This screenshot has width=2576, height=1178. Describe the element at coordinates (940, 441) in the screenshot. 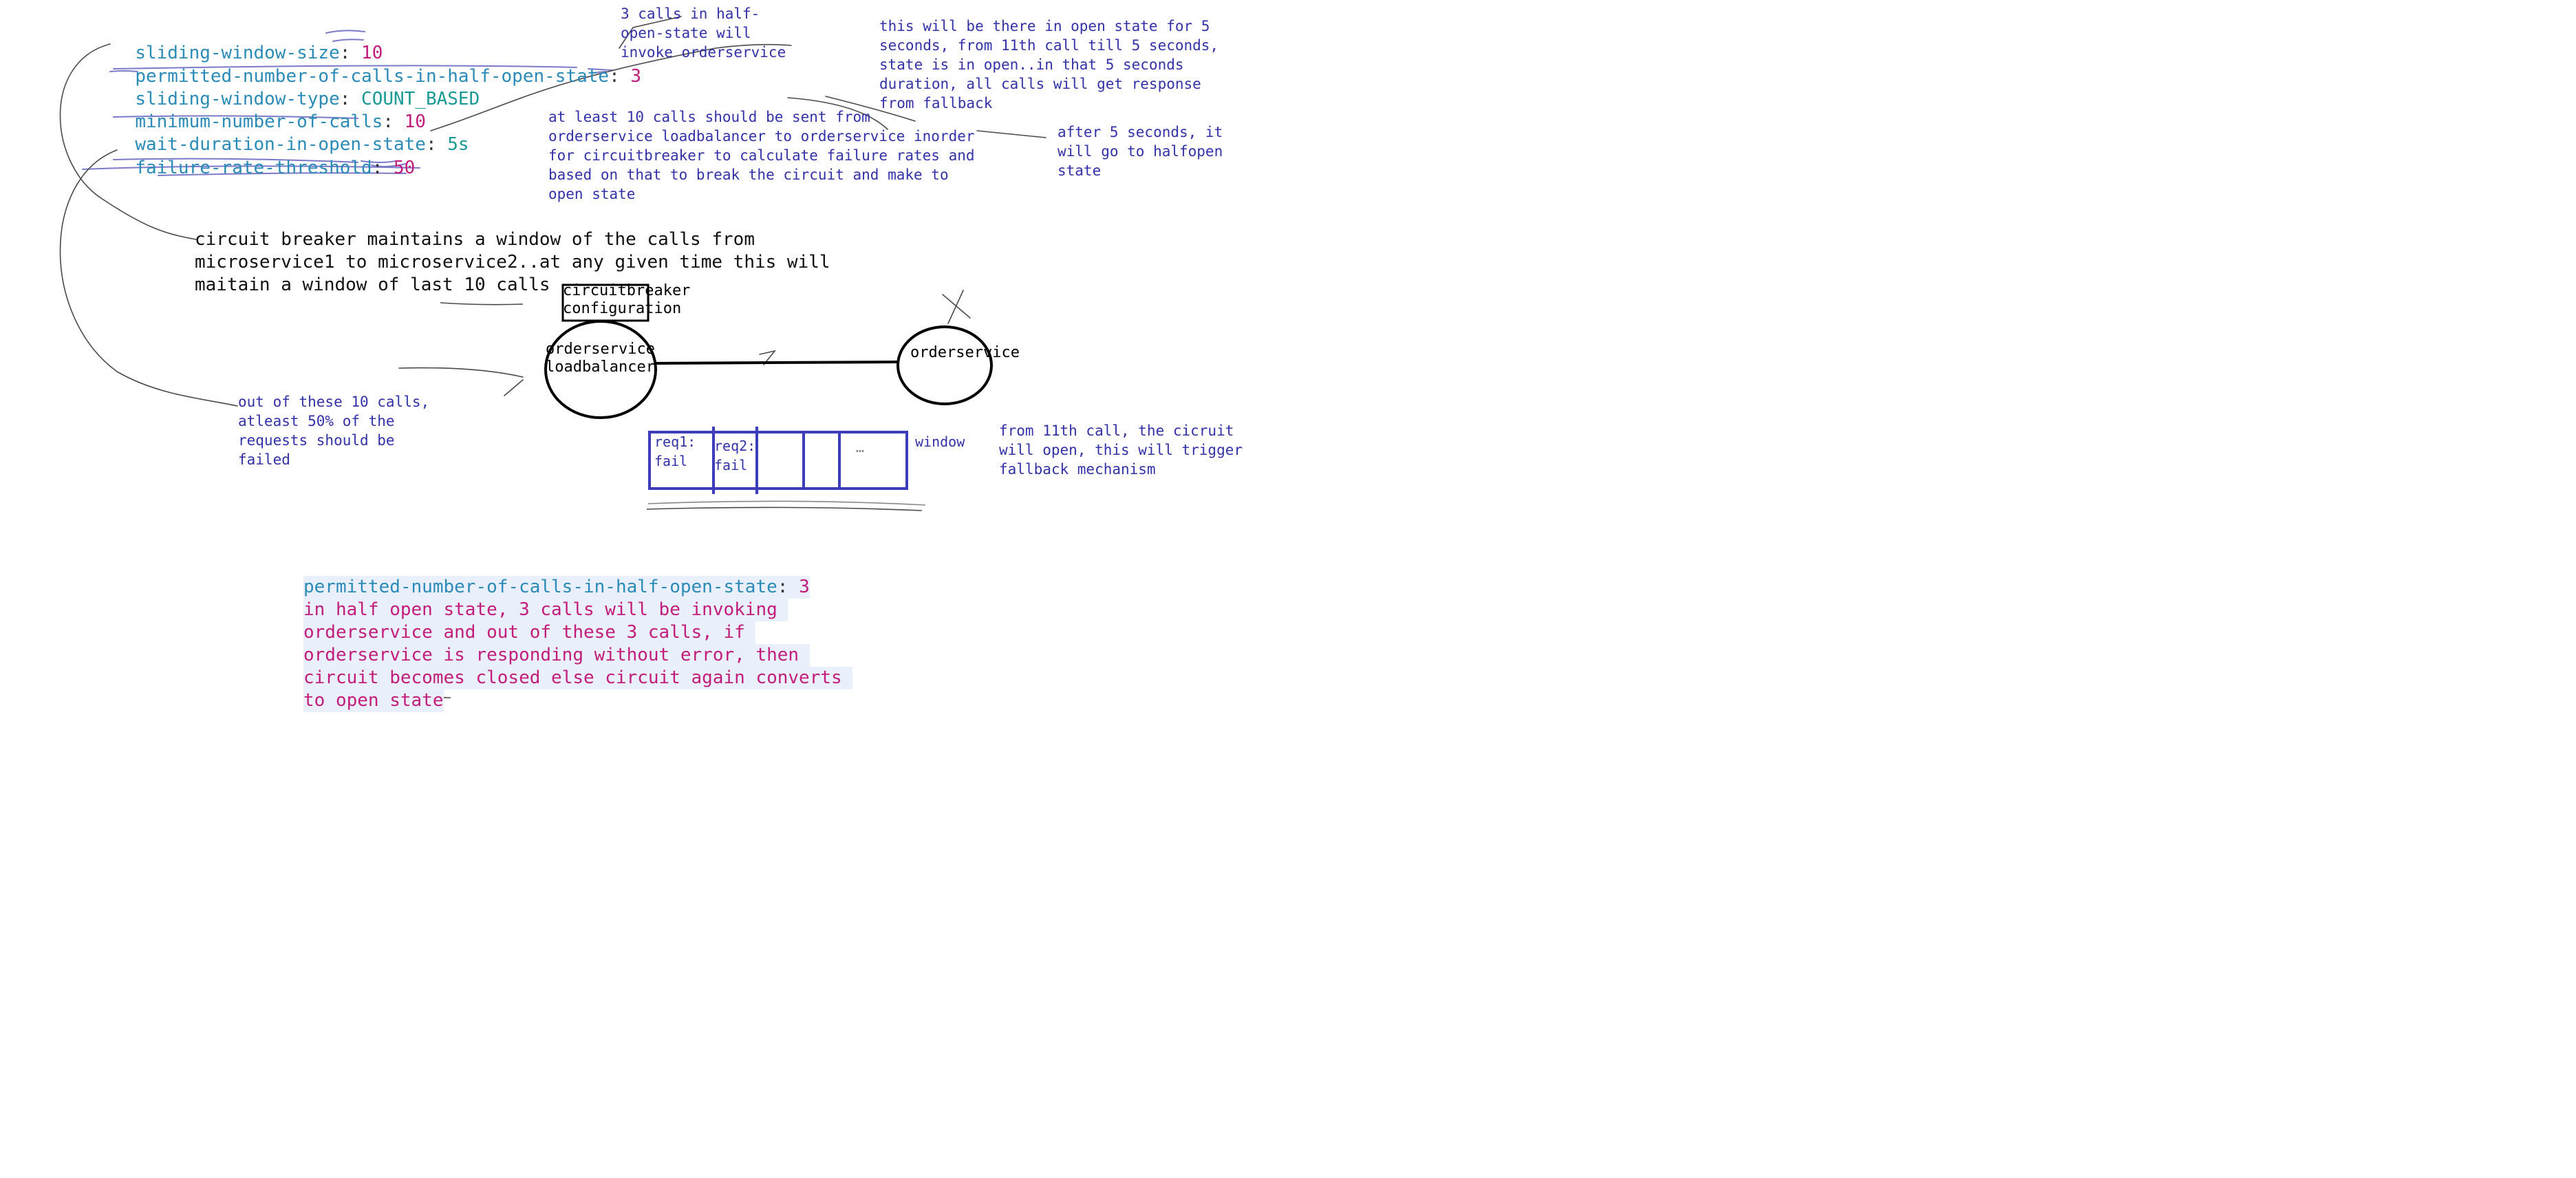

I see `window-label: window` at that location.